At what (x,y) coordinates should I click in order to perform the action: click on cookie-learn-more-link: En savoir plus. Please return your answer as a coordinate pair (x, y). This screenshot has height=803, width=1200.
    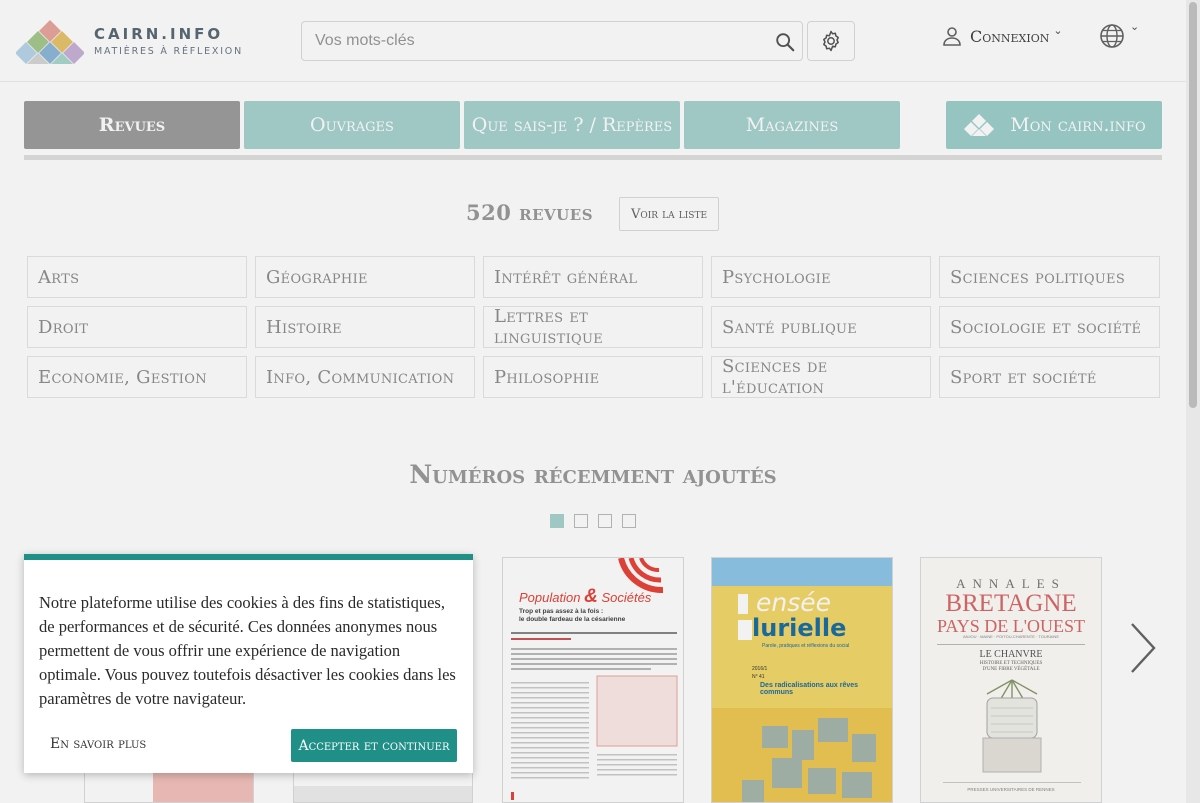
    Looking at the image, I should click on (98, 744).